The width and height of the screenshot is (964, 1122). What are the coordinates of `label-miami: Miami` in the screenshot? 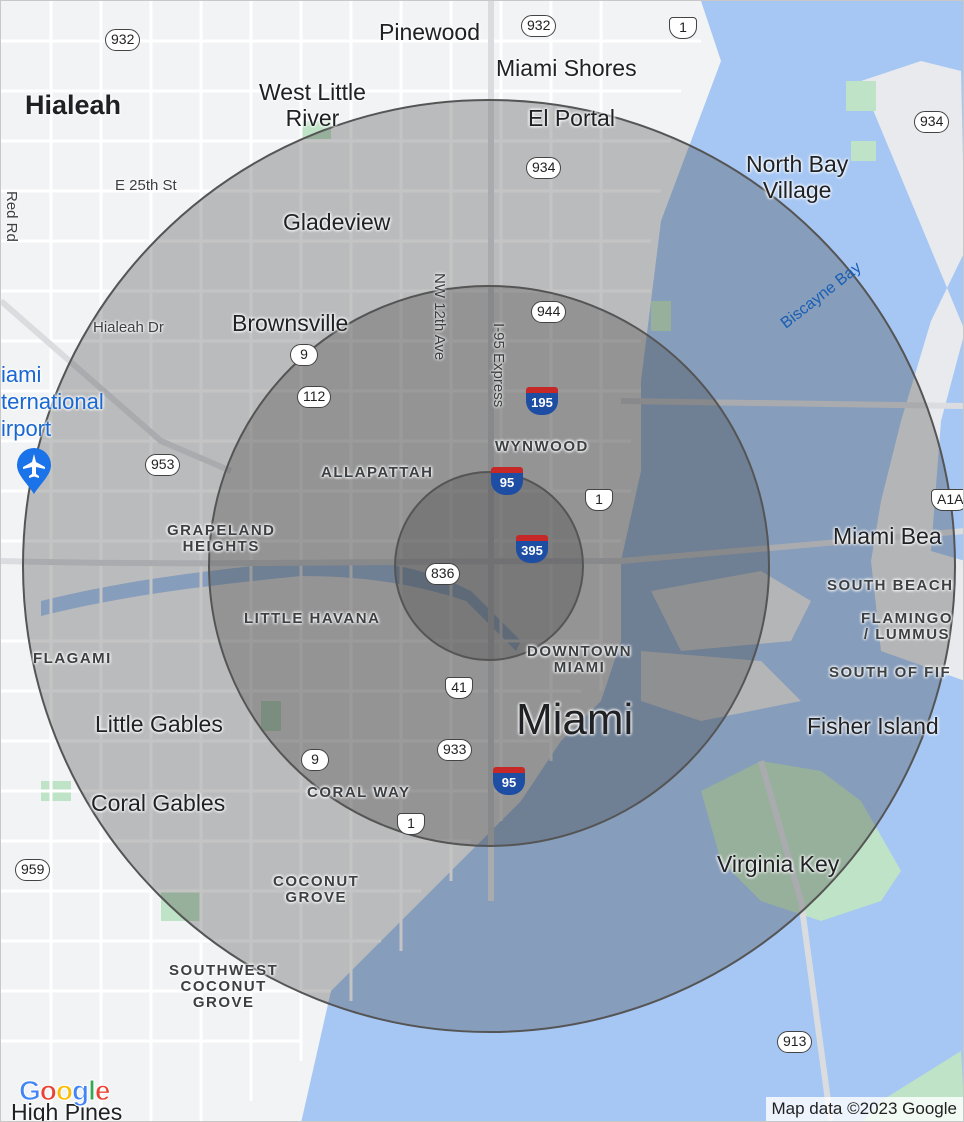 It's located at (575, 719).